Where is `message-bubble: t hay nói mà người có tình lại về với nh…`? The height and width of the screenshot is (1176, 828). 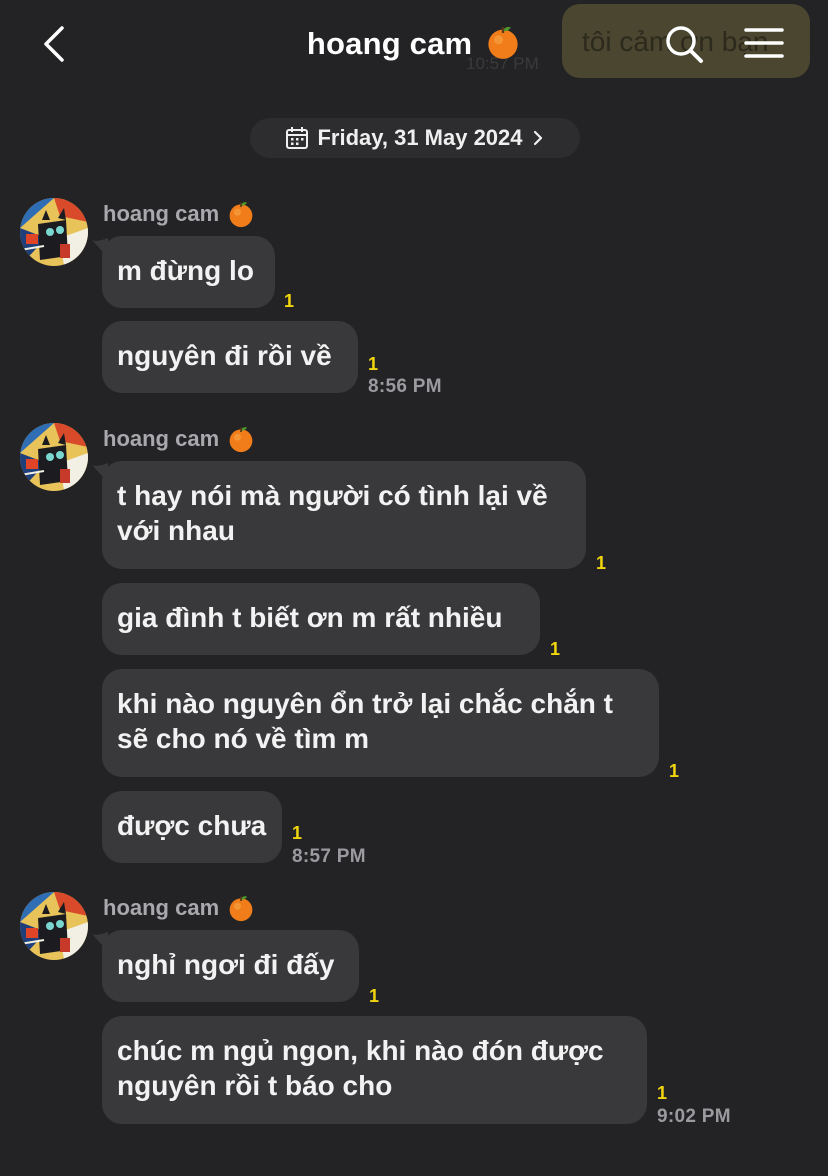
message-bubble: t hay nói mà người có tình lại về với nh… is located at coordinates (344, 515).